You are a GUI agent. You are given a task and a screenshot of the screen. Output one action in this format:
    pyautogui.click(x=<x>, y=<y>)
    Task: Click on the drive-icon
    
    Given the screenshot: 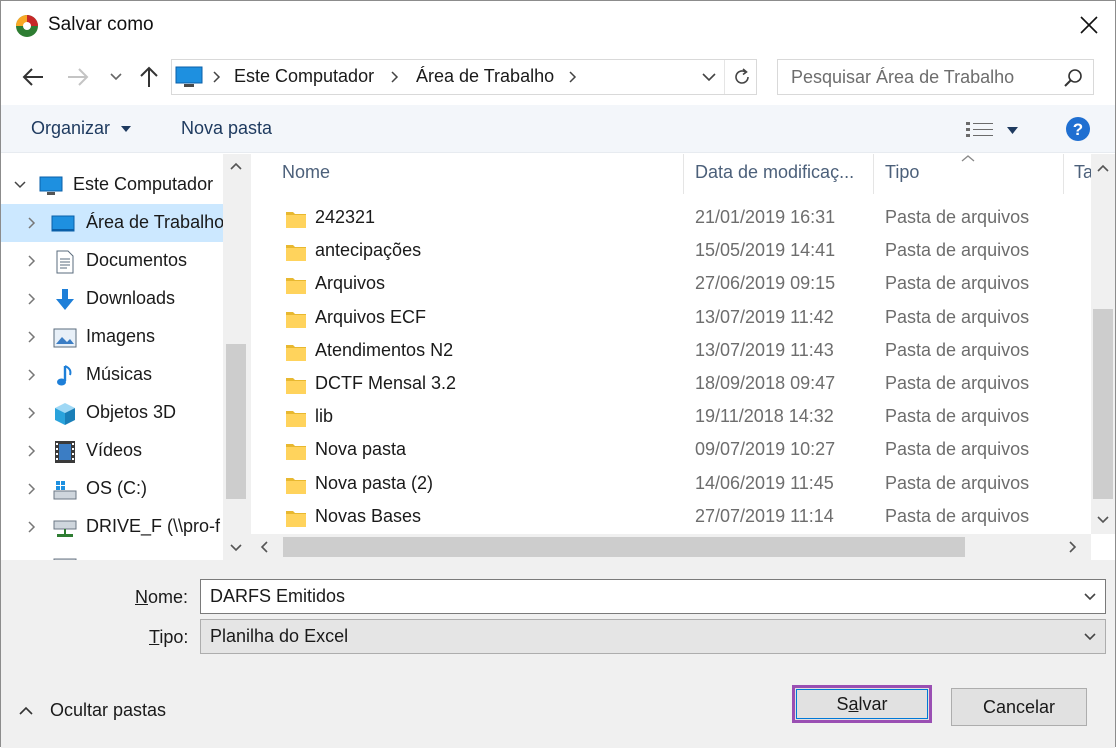 What is the action you would take?
    pyautogui.click(x=65, y=490)
    